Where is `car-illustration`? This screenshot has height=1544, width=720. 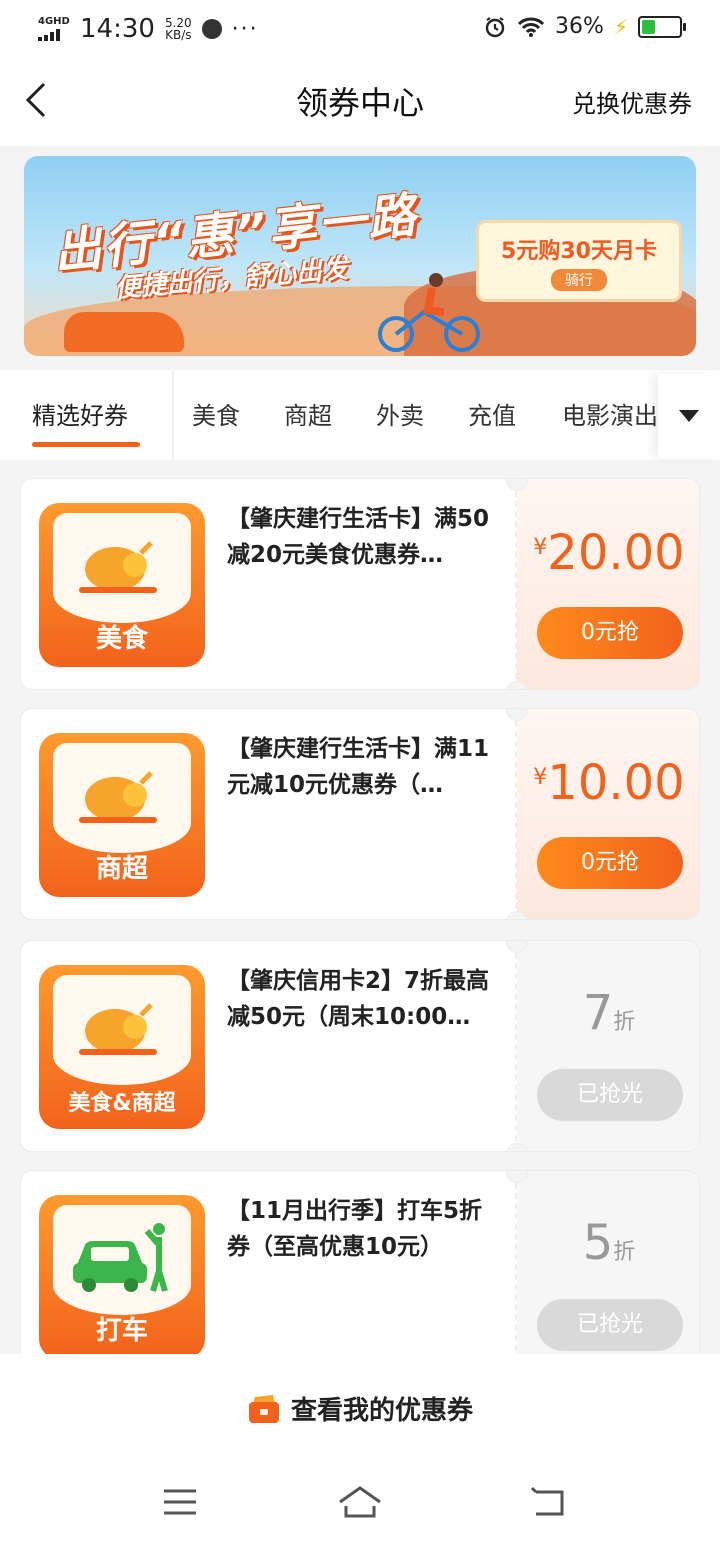
car-illustration is located at coordinates (124, 332).